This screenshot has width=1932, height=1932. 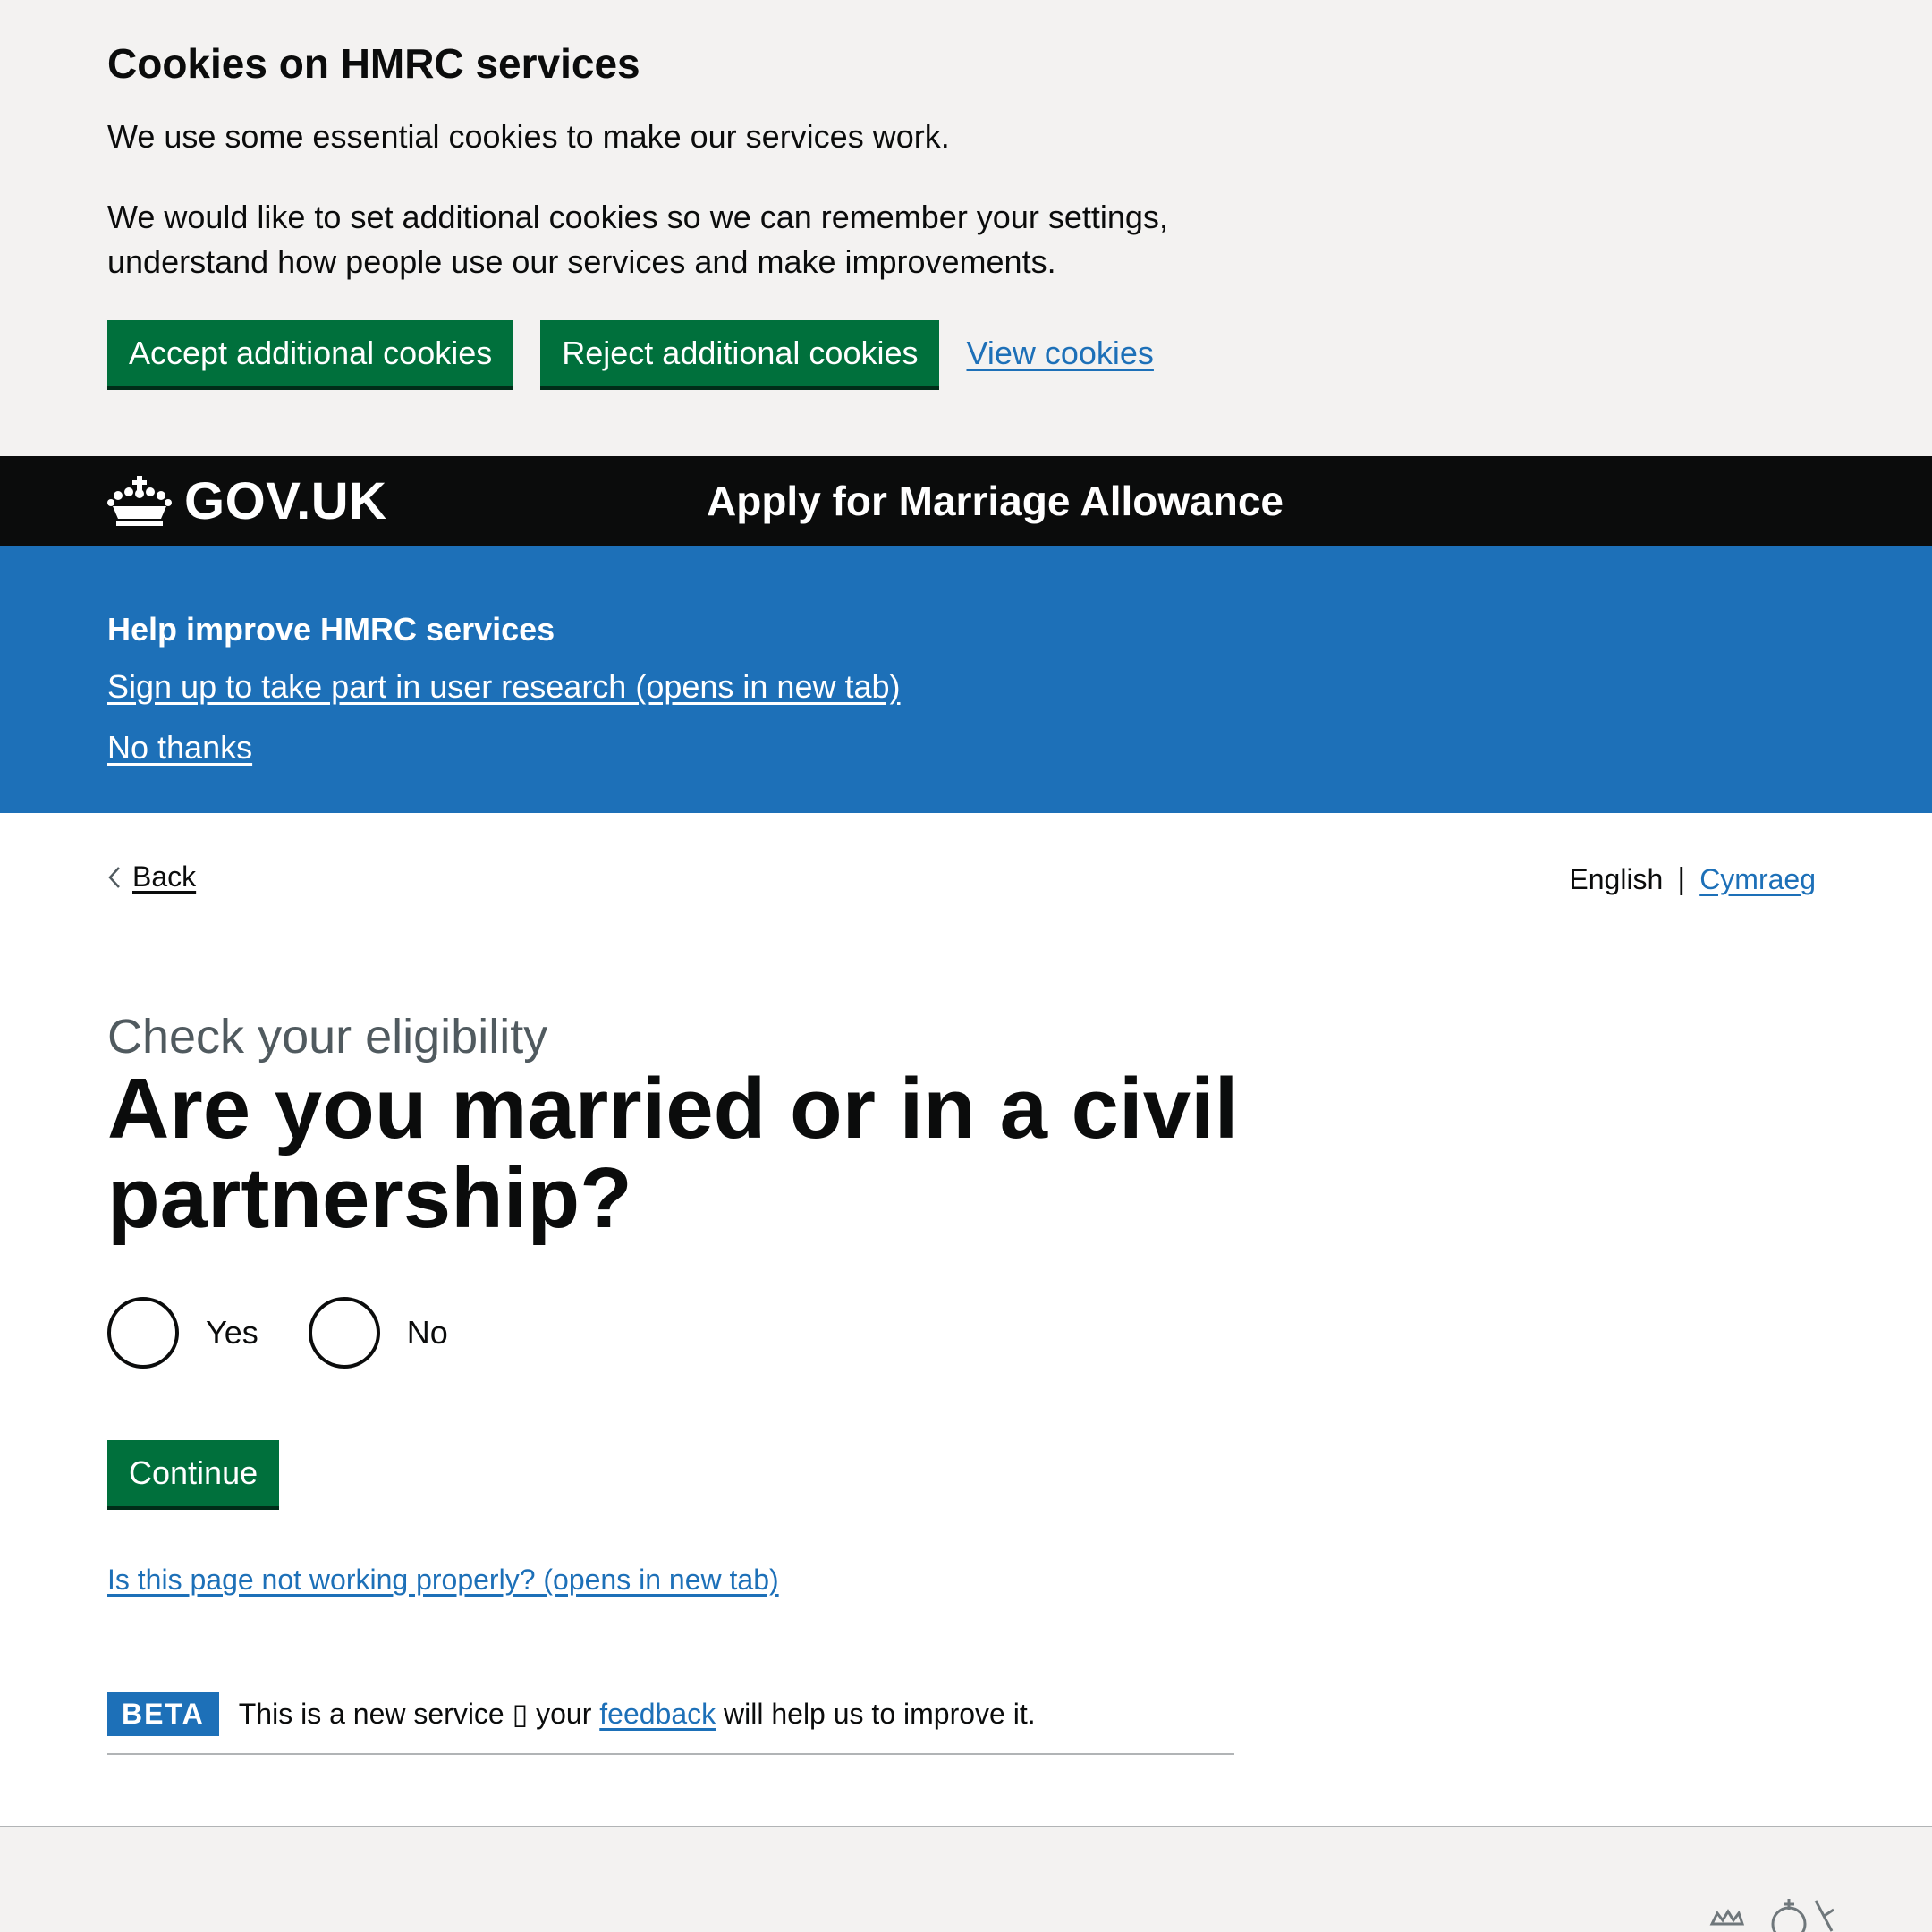 What do you see at coordinates (1757, 879) in the screenshot?
I see `language-cymraeg-link: Cymraeg` at bounding box center [1757, 879].